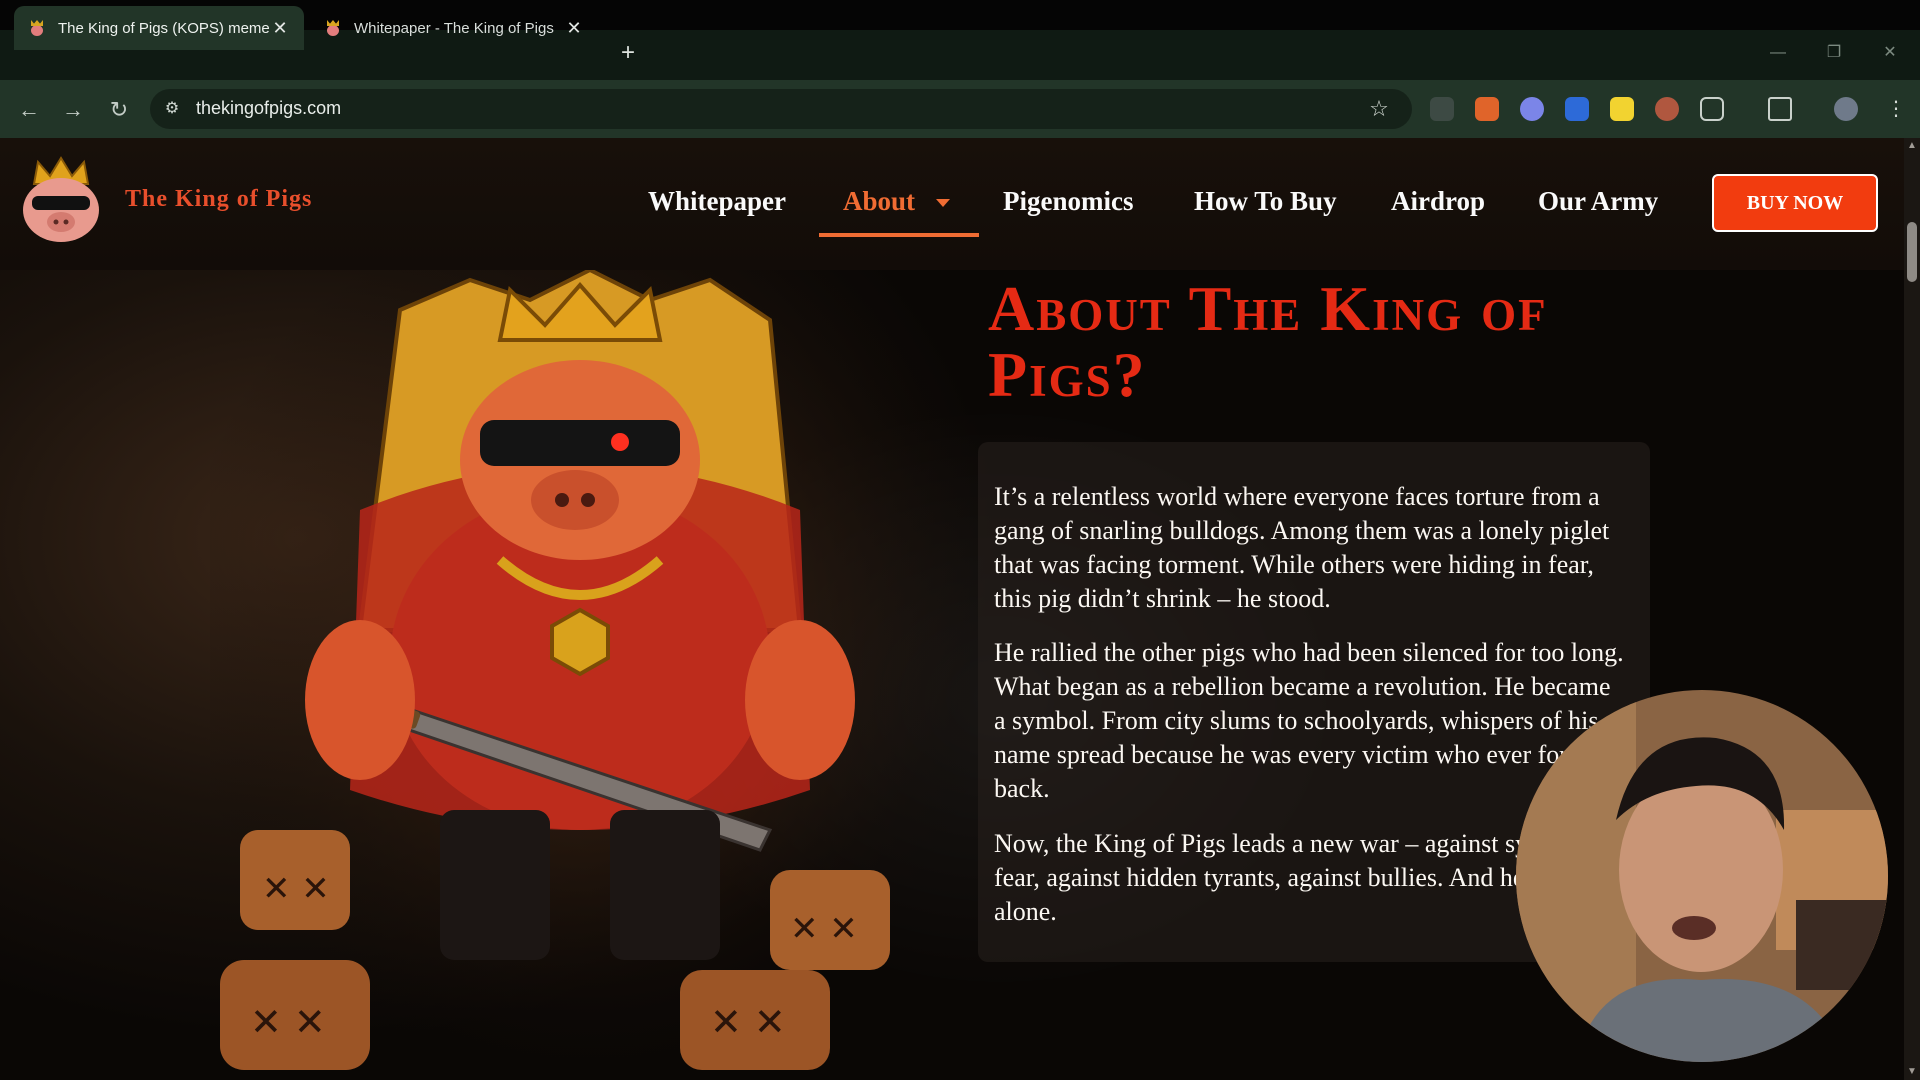 The height and width of the screenshot is (1080, 1920). I want to click on scroll-down-icon: ▼, so click(1912, 1072).